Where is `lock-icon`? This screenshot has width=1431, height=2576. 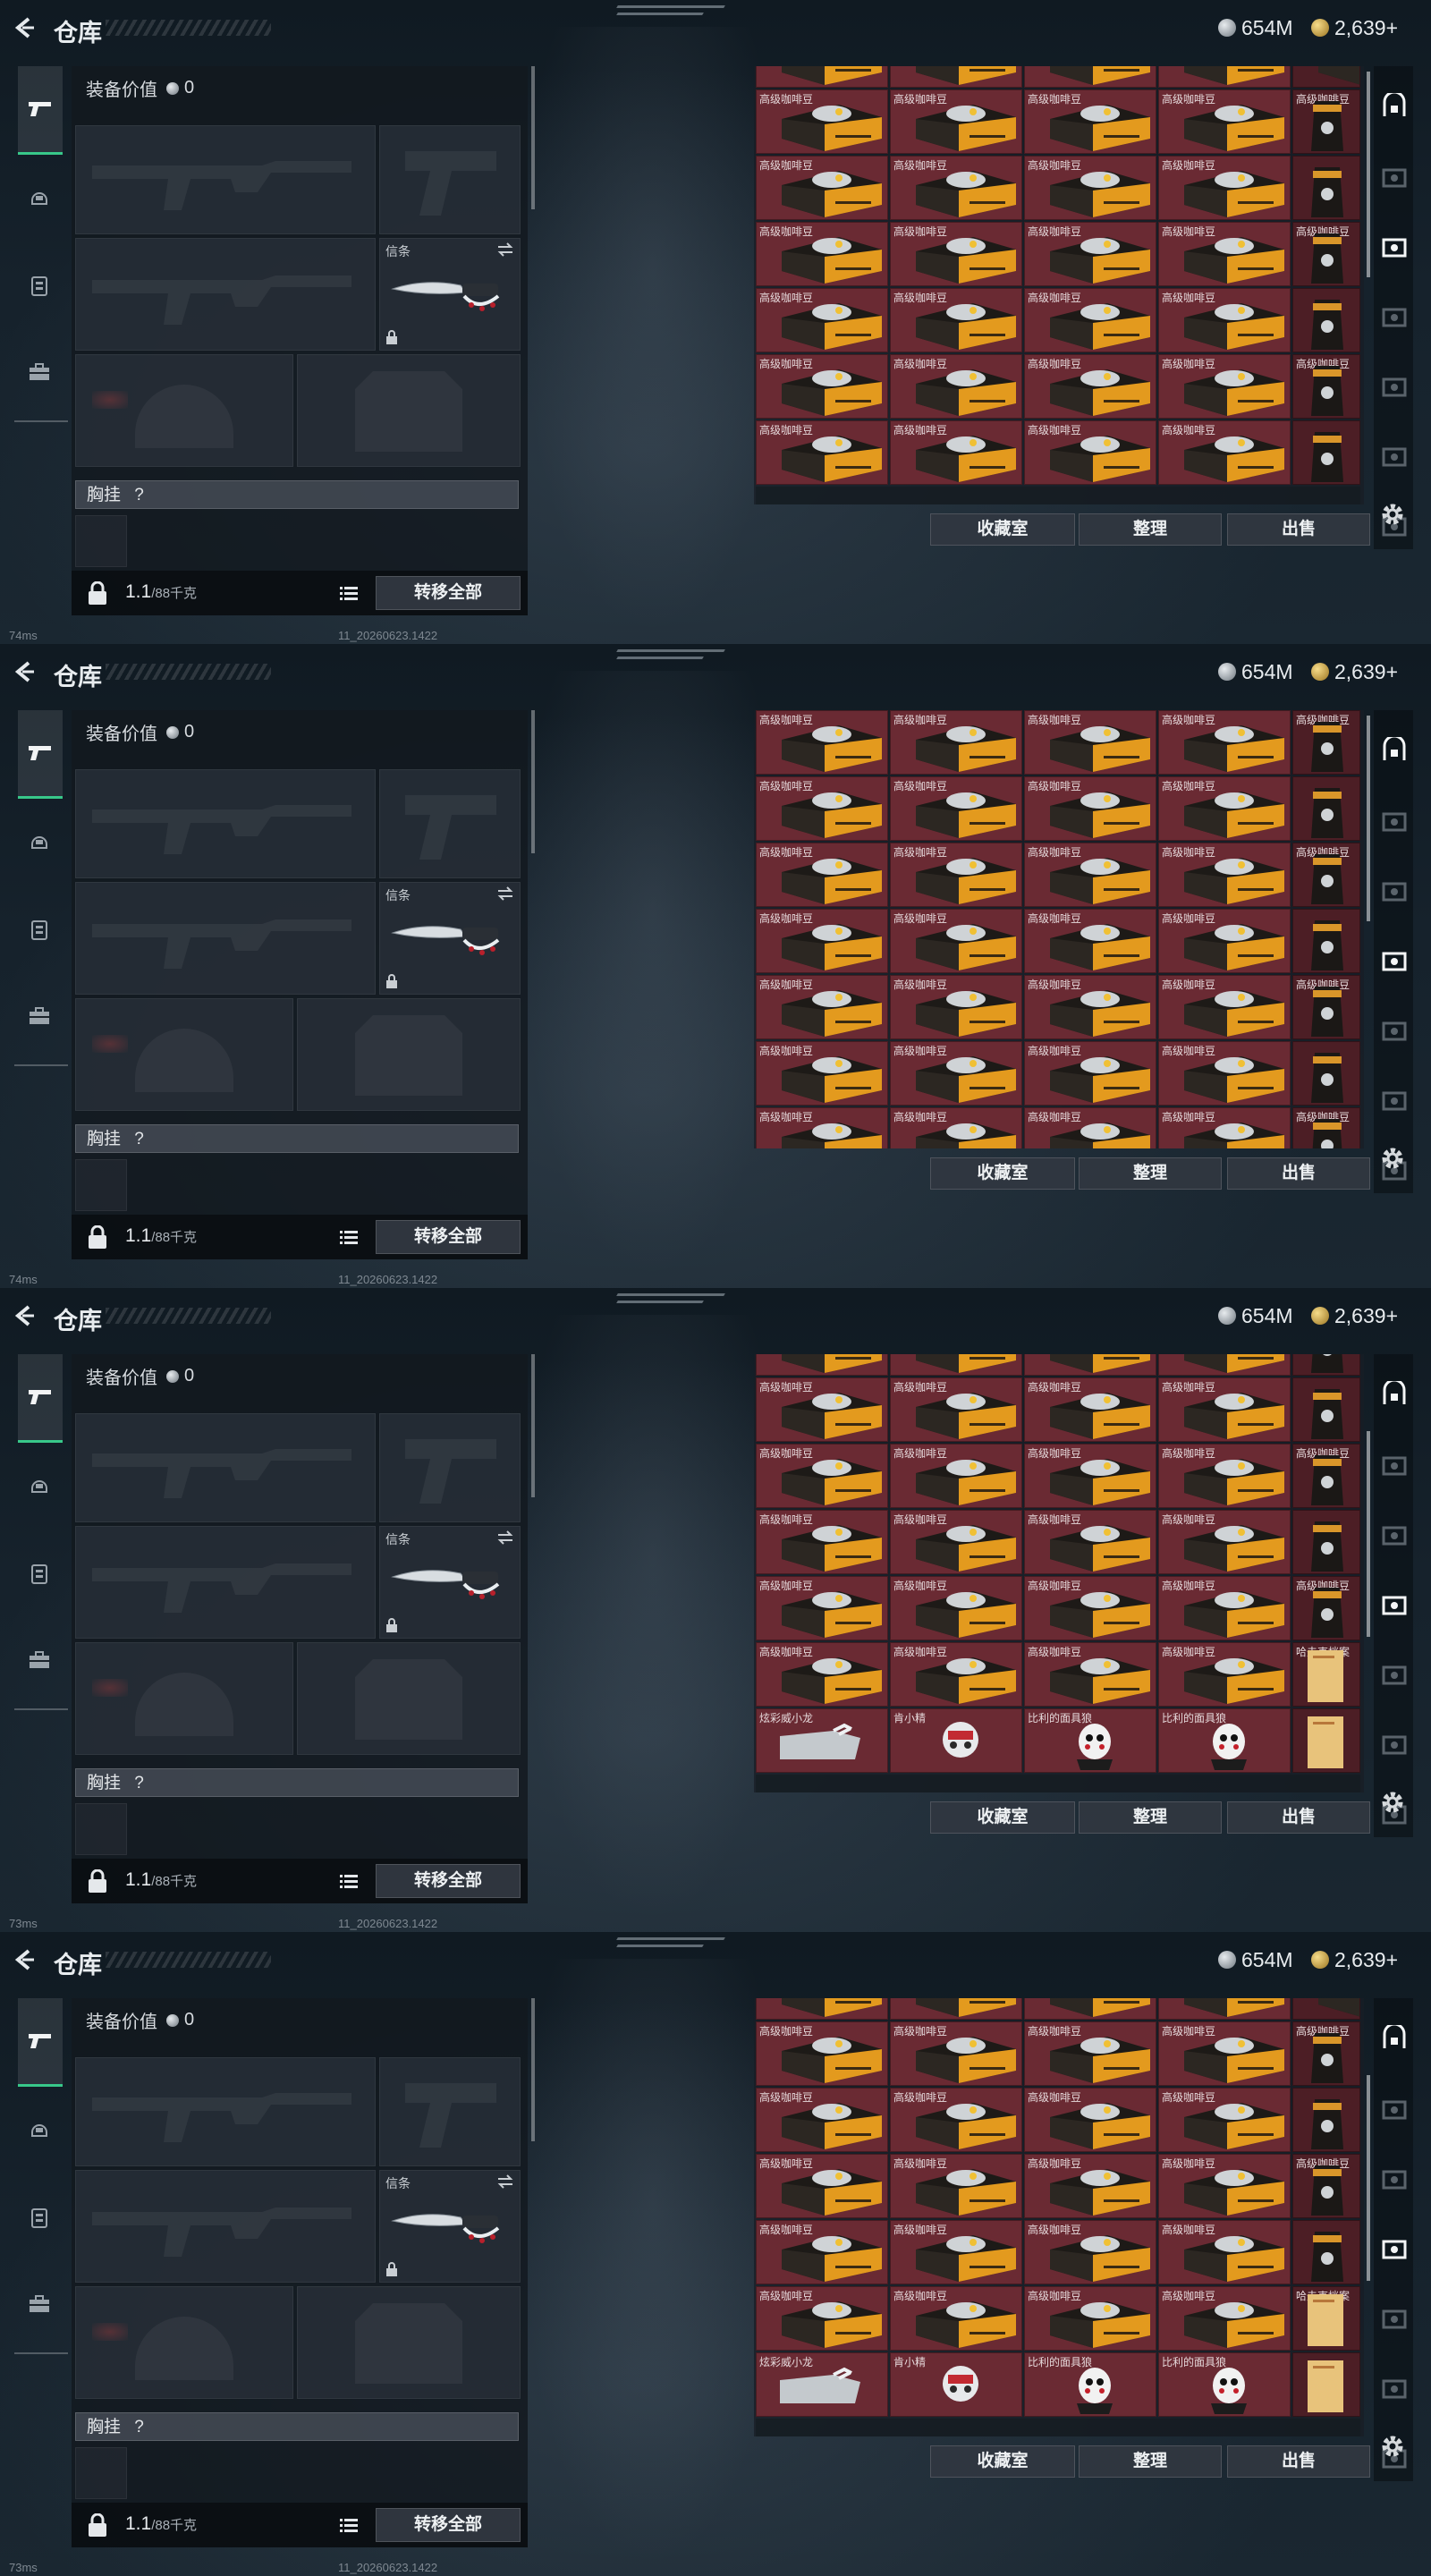 lock-icon is located at coordinates (98, 1881).